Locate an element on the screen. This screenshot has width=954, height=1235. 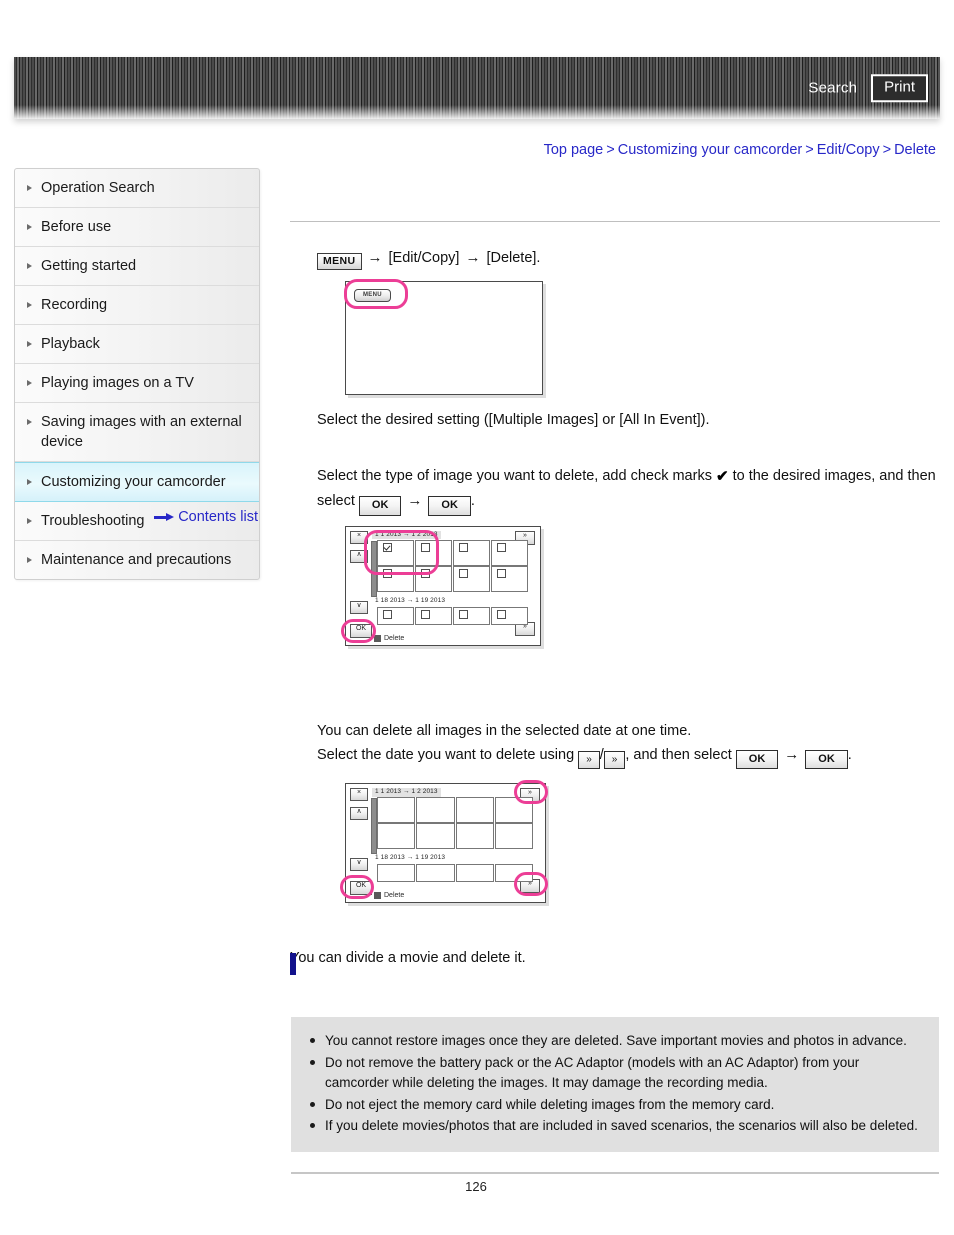
search-button: Search is located at coordinates (832, 88).